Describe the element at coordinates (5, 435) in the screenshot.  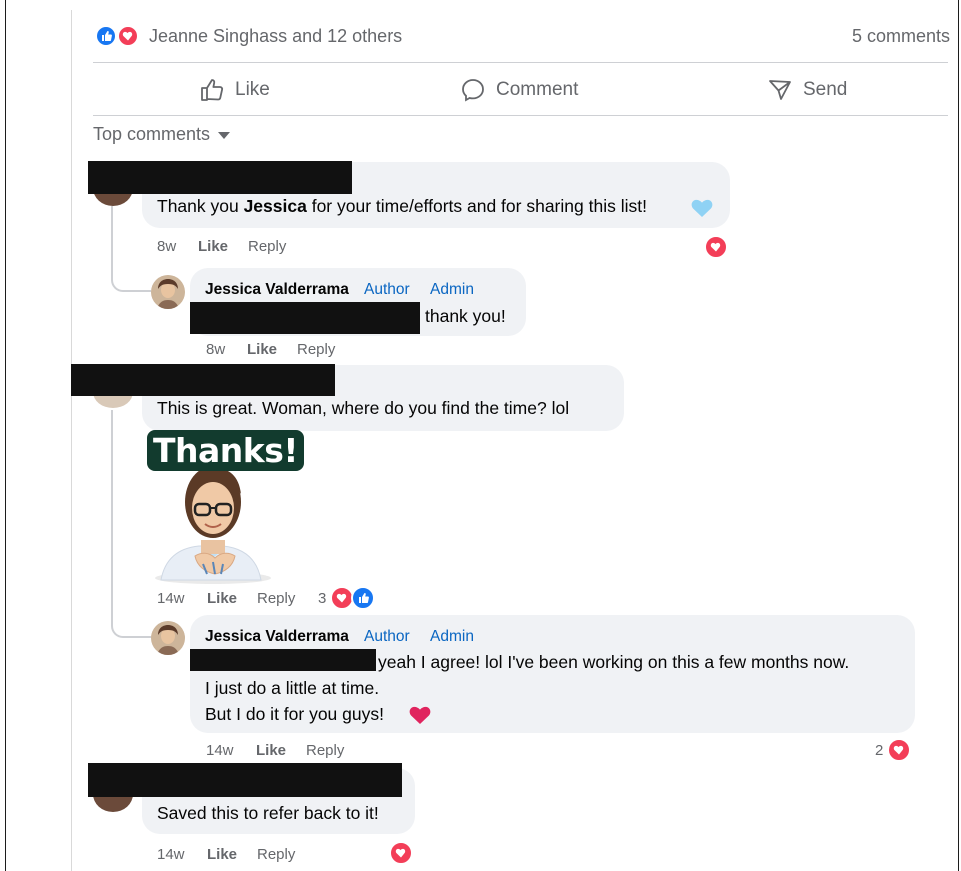
I see `frame-border-left` at that location.